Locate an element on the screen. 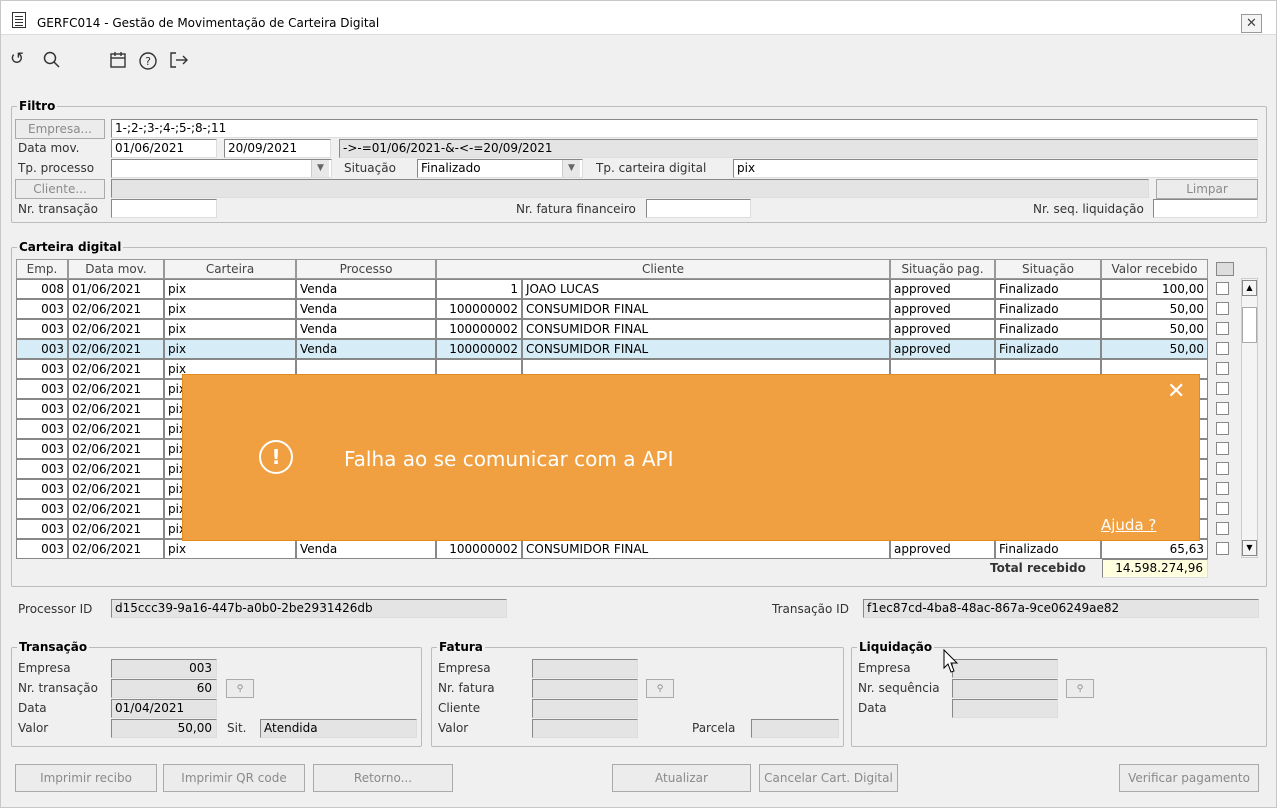 The image size is (1277, 808). scroll-thumb is located at coordinates (1249, 325).